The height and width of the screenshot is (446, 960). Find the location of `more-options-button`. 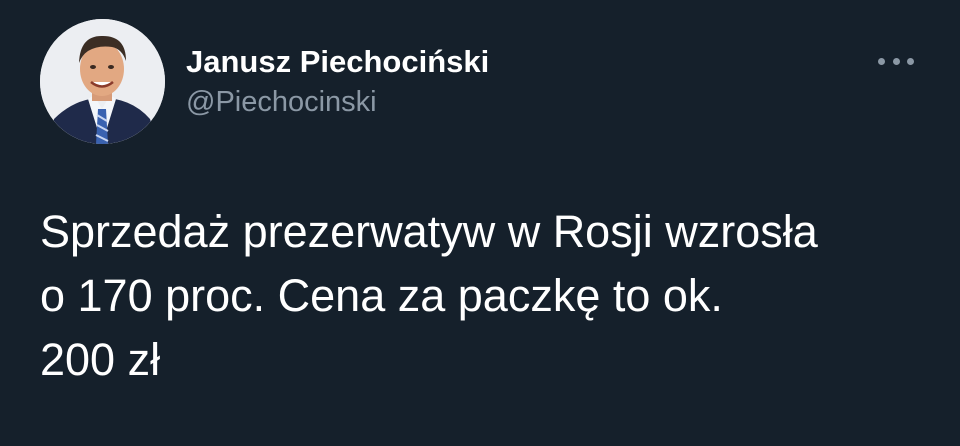

more-options-button is located at coordinates (896, 61).